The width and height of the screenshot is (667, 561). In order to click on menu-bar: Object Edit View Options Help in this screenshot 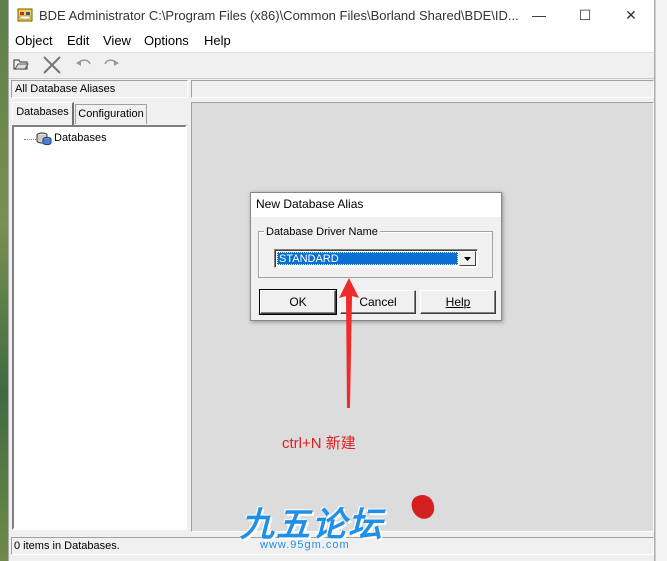, I will do `click(331, 42)`.